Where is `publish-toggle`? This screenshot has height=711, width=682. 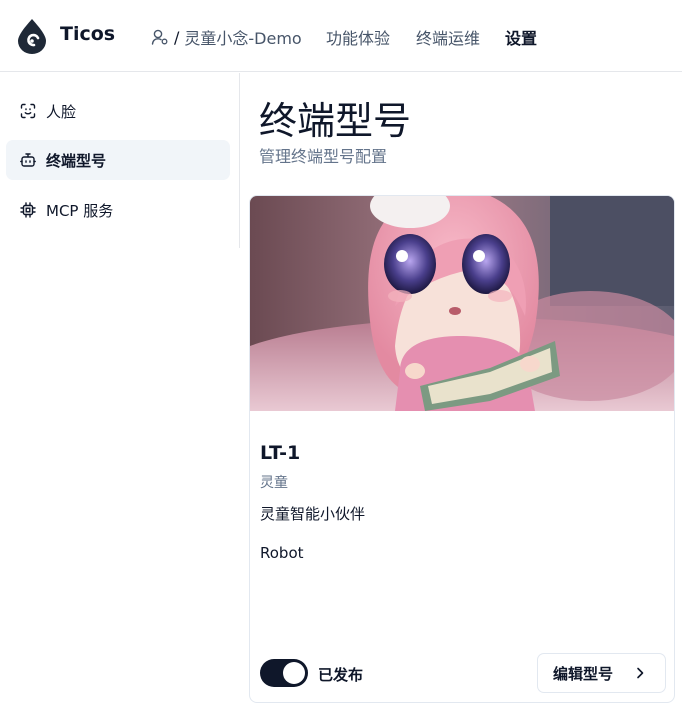 publish-toggle is located at coordinates (284, 673).